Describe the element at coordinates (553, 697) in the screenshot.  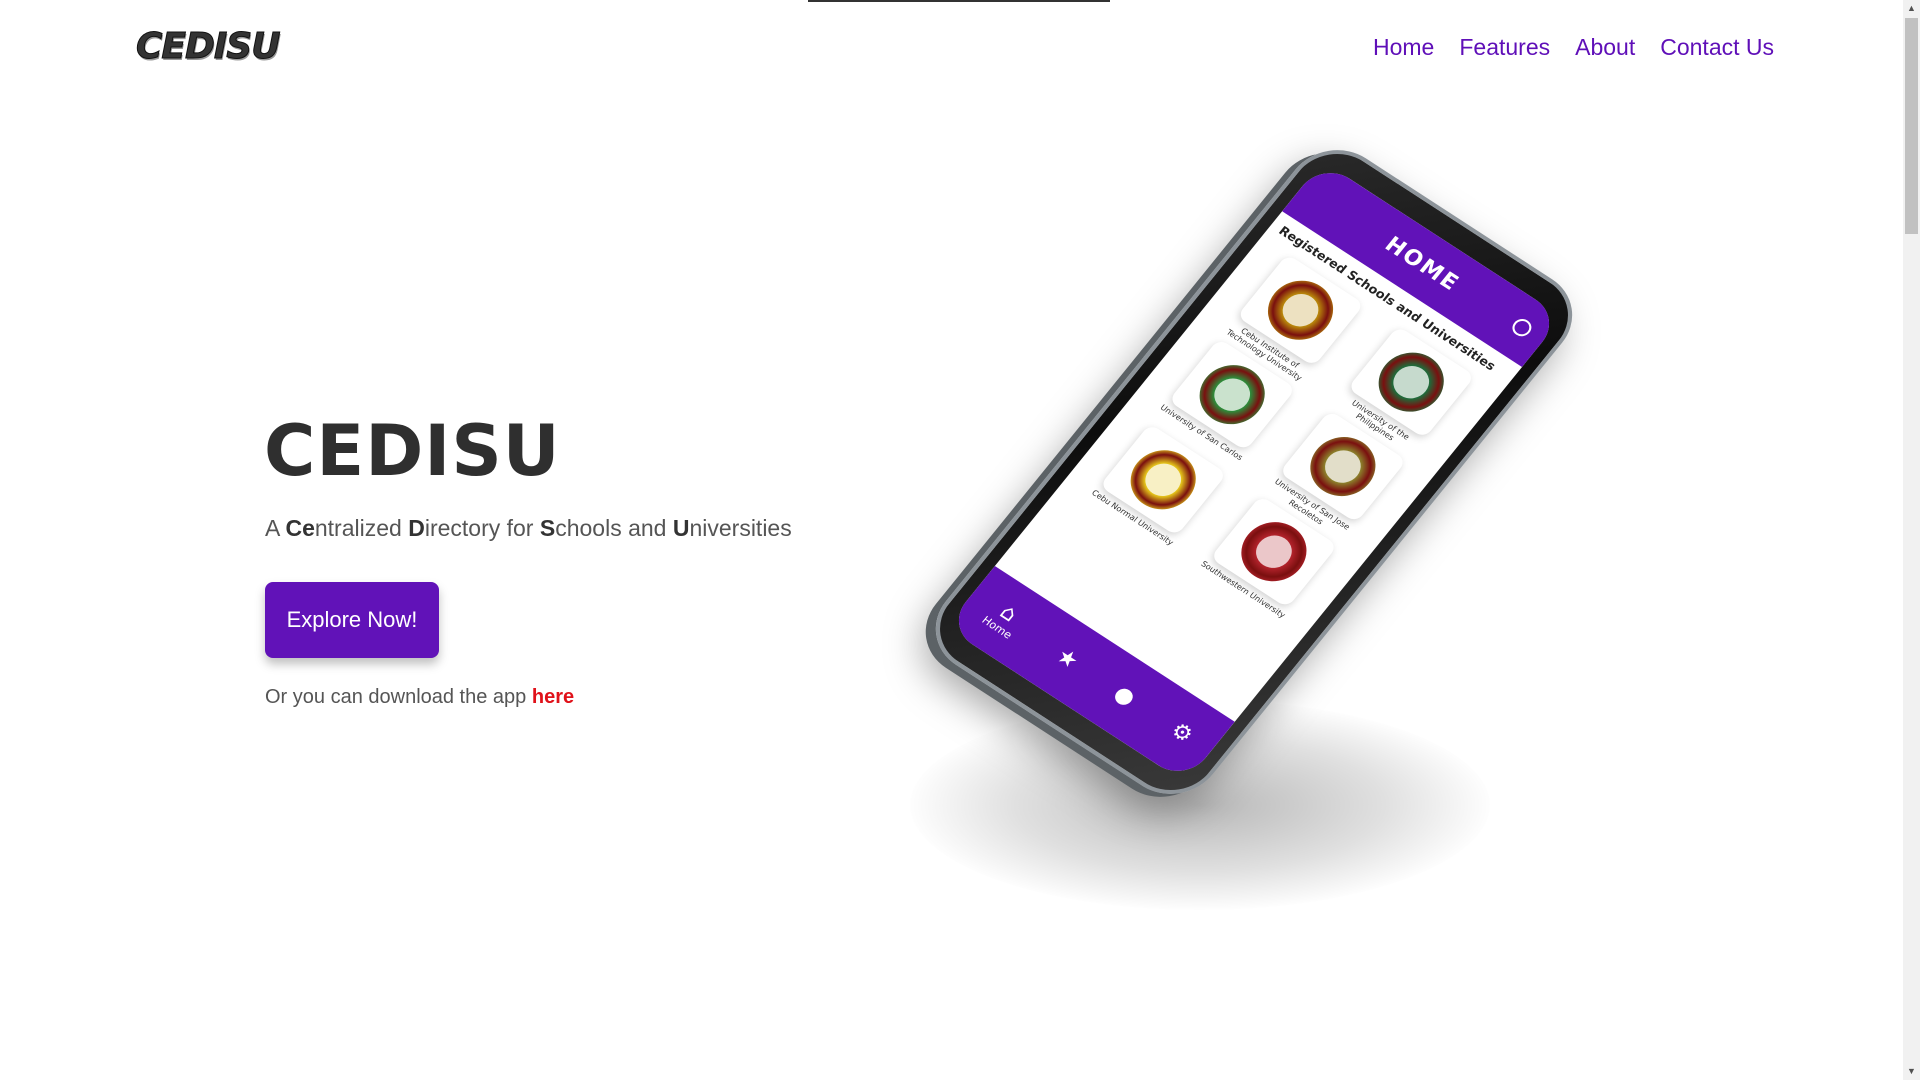
I see `download-here-link: here` at that location.